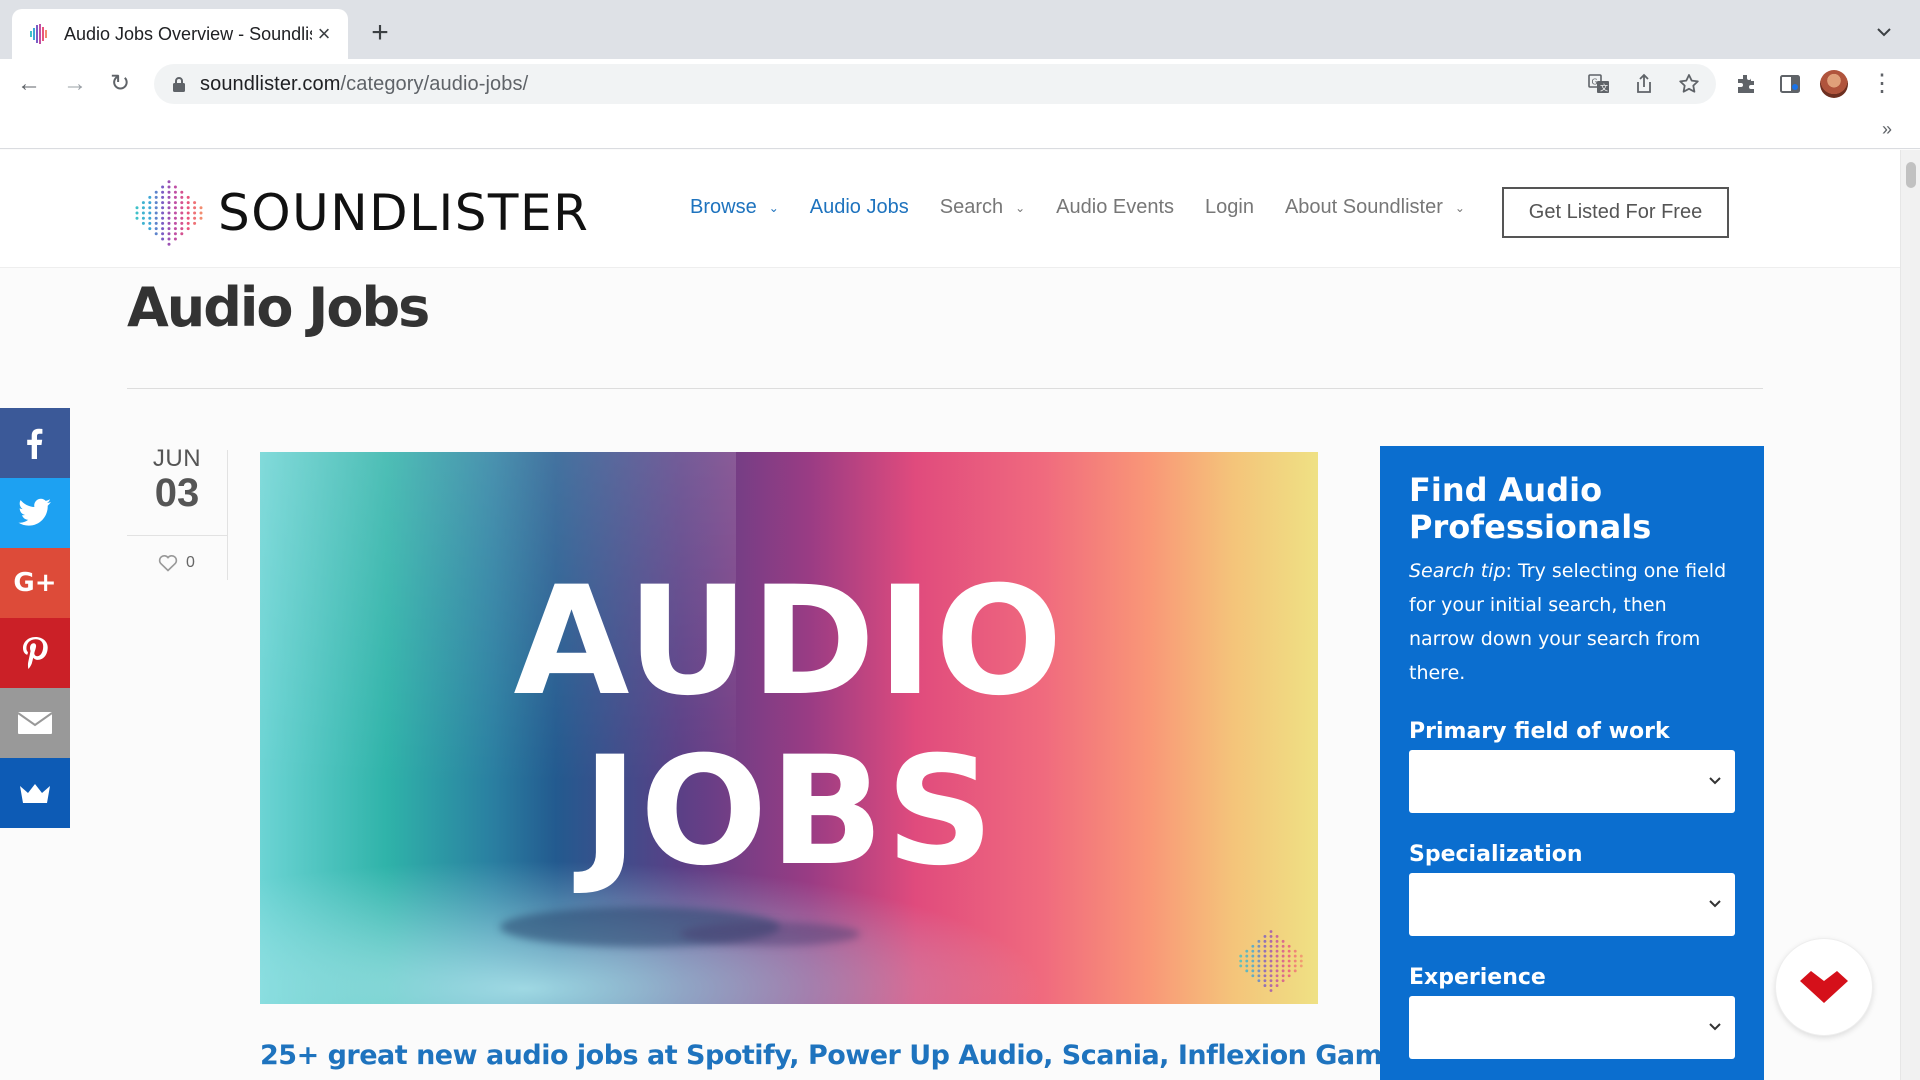 The height and width of the screenshot is (1080, 1920). I want to click on floating-badge-button, so click(1824, 987).